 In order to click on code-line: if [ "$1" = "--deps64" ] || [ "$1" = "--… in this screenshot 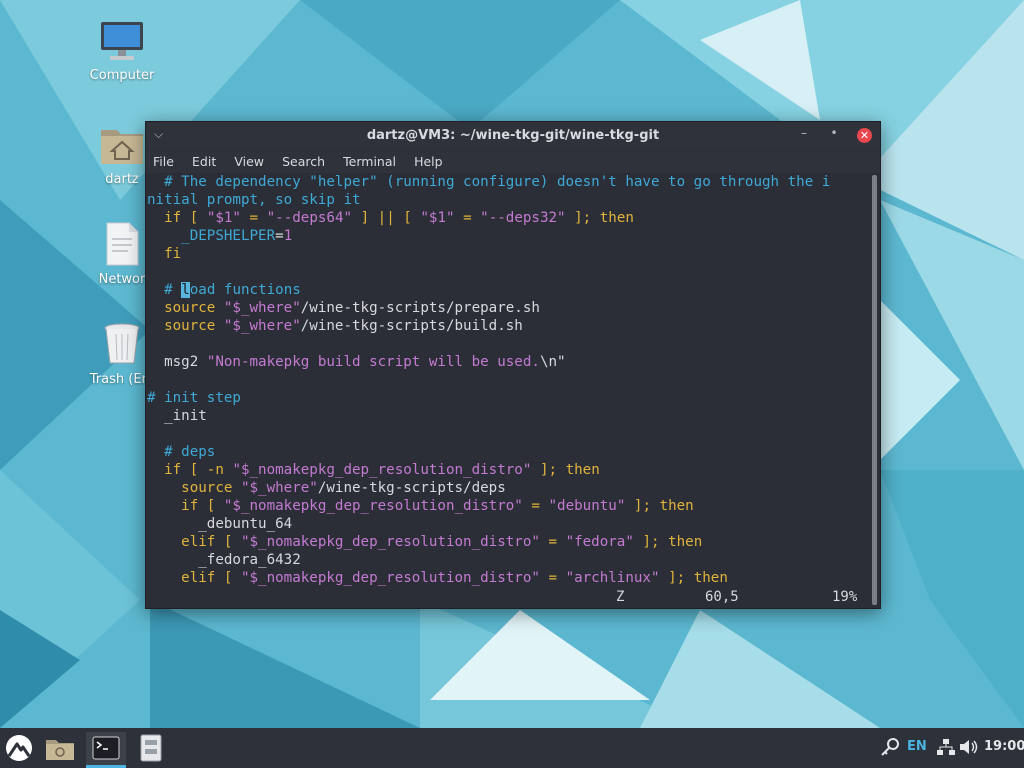, I will do `click(509, 218)`.